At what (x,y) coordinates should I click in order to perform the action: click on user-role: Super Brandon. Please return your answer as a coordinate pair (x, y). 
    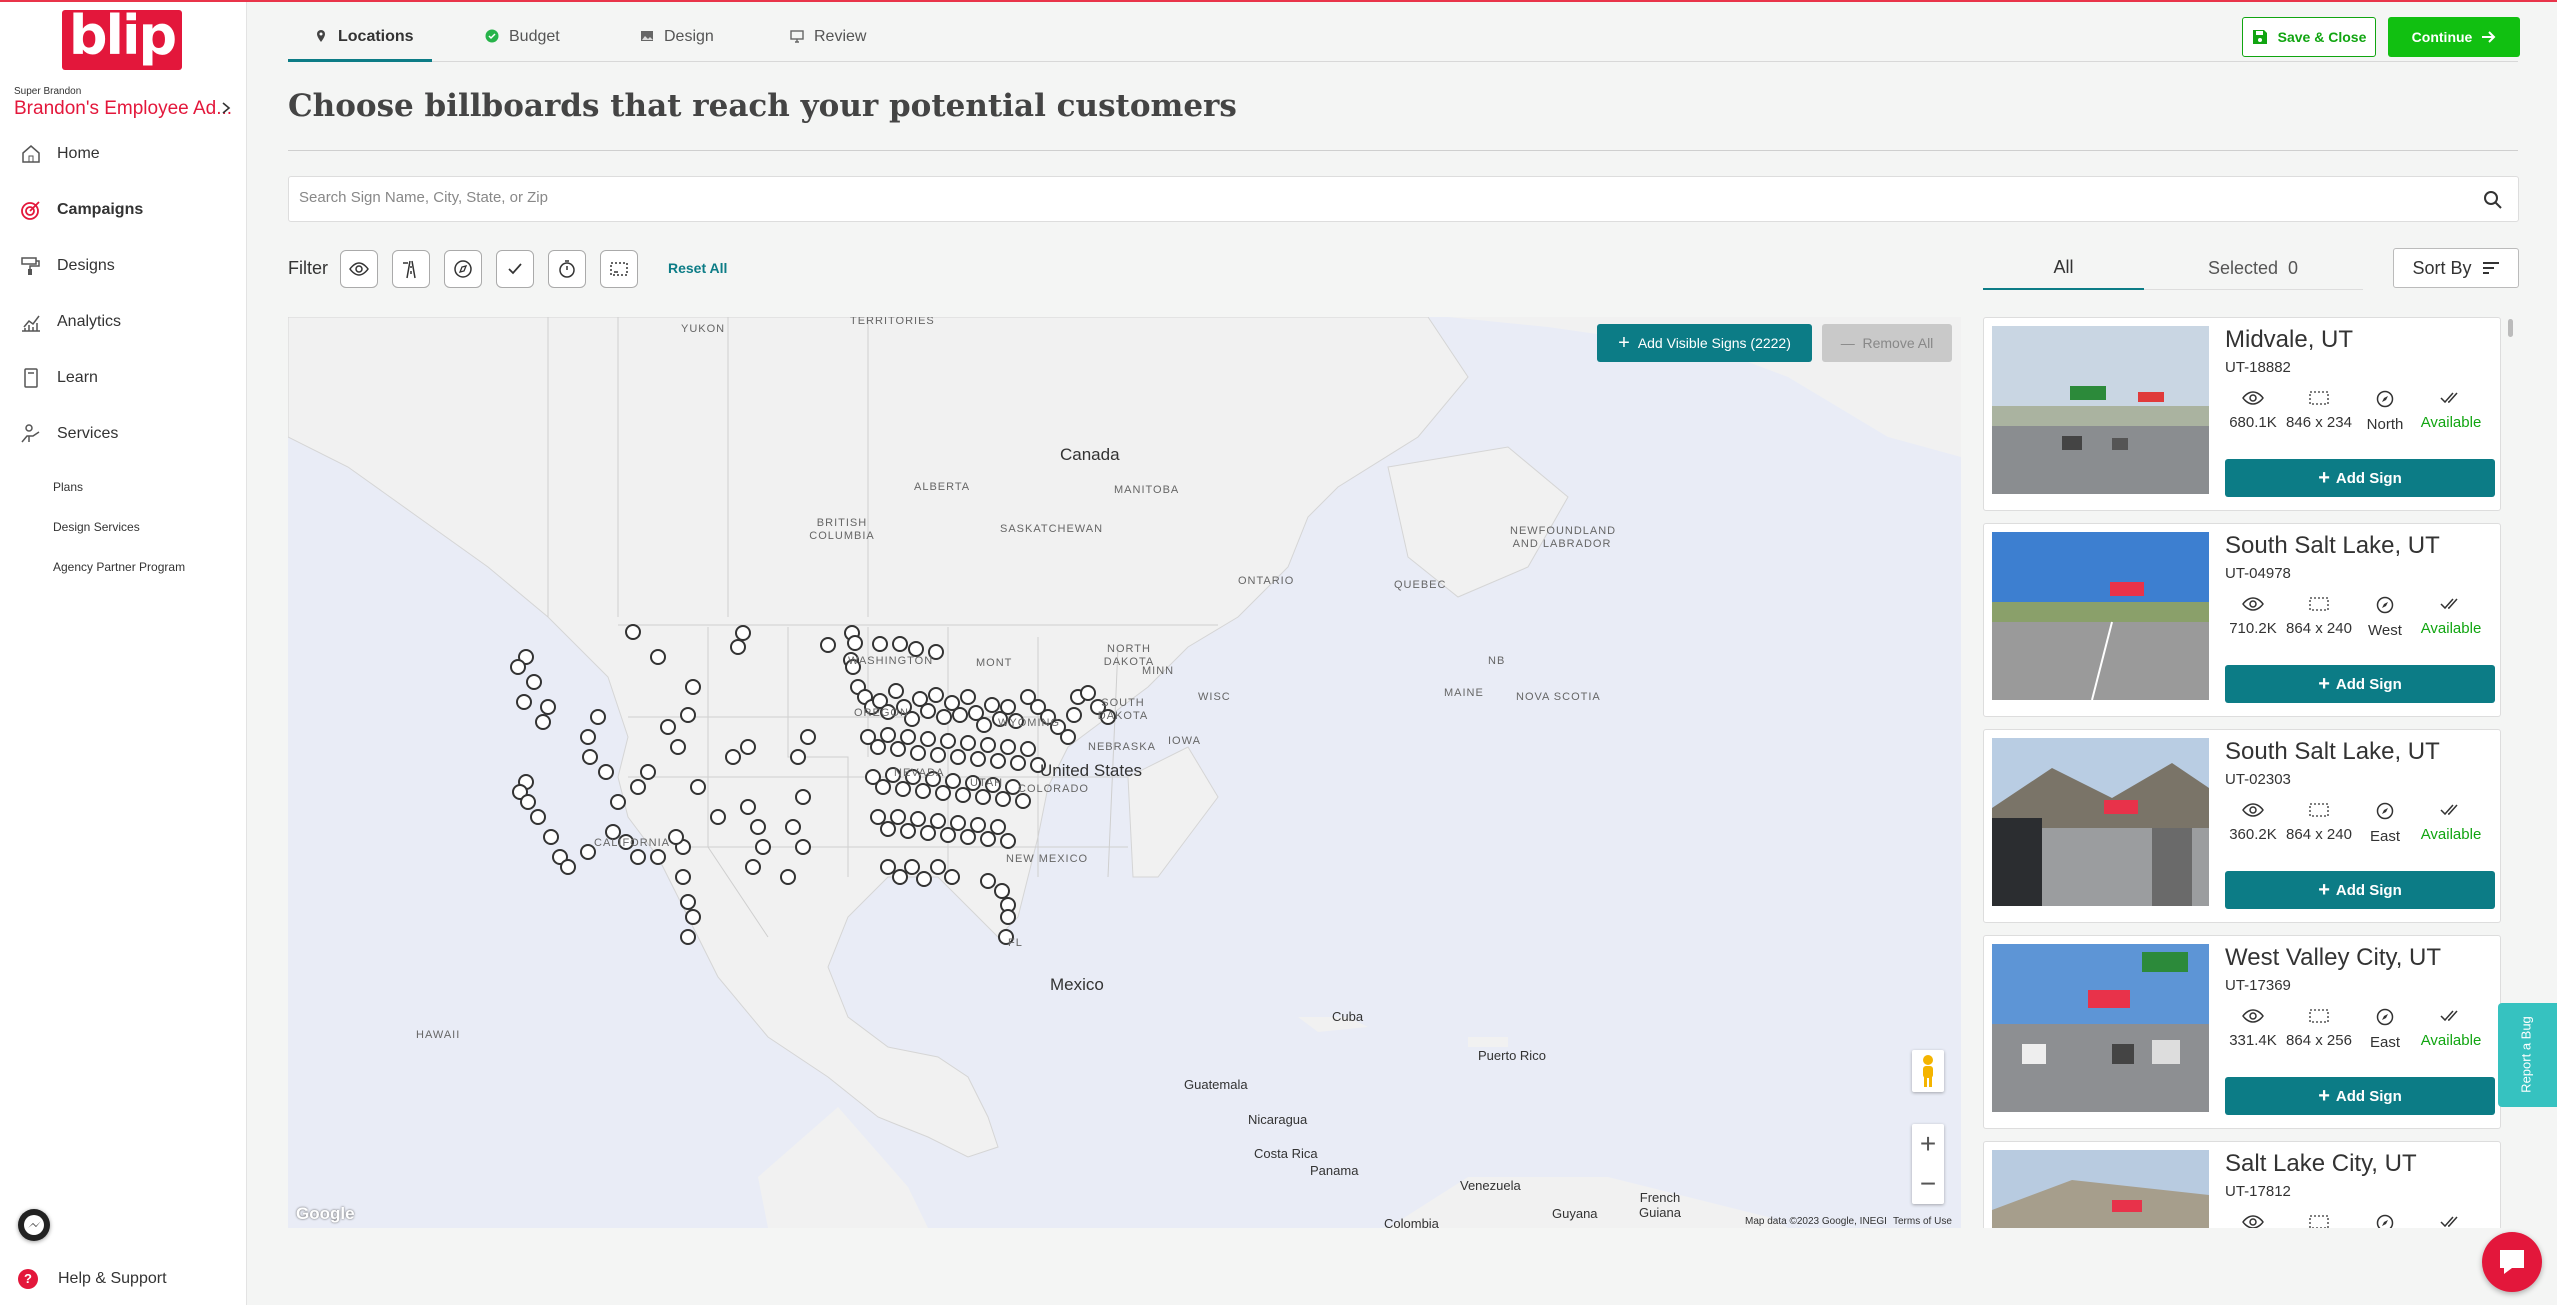
    Looking at the image, I should click on (48, 91).